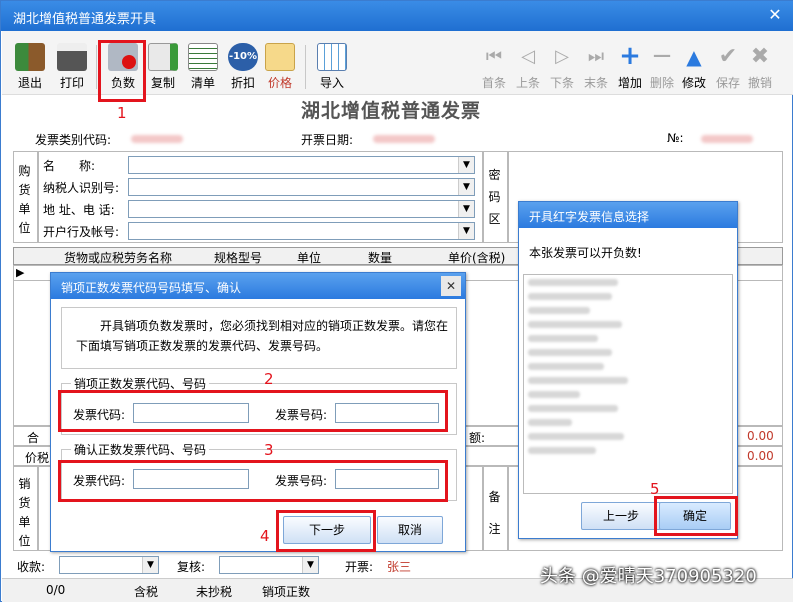  I want to click on import-button: 导入, so click(332, 67).